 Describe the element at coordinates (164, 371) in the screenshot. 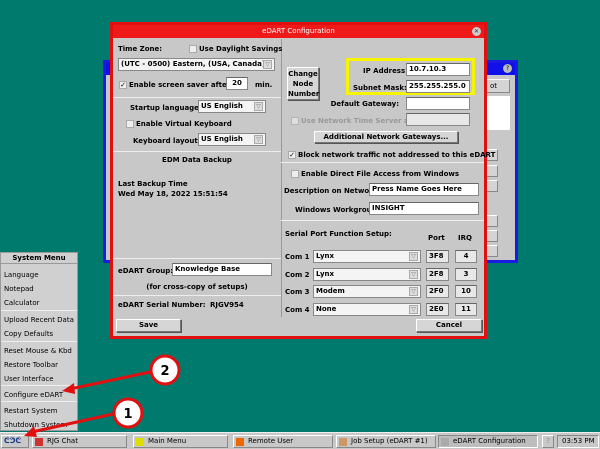

I see `step-2-label: 2` at that location.